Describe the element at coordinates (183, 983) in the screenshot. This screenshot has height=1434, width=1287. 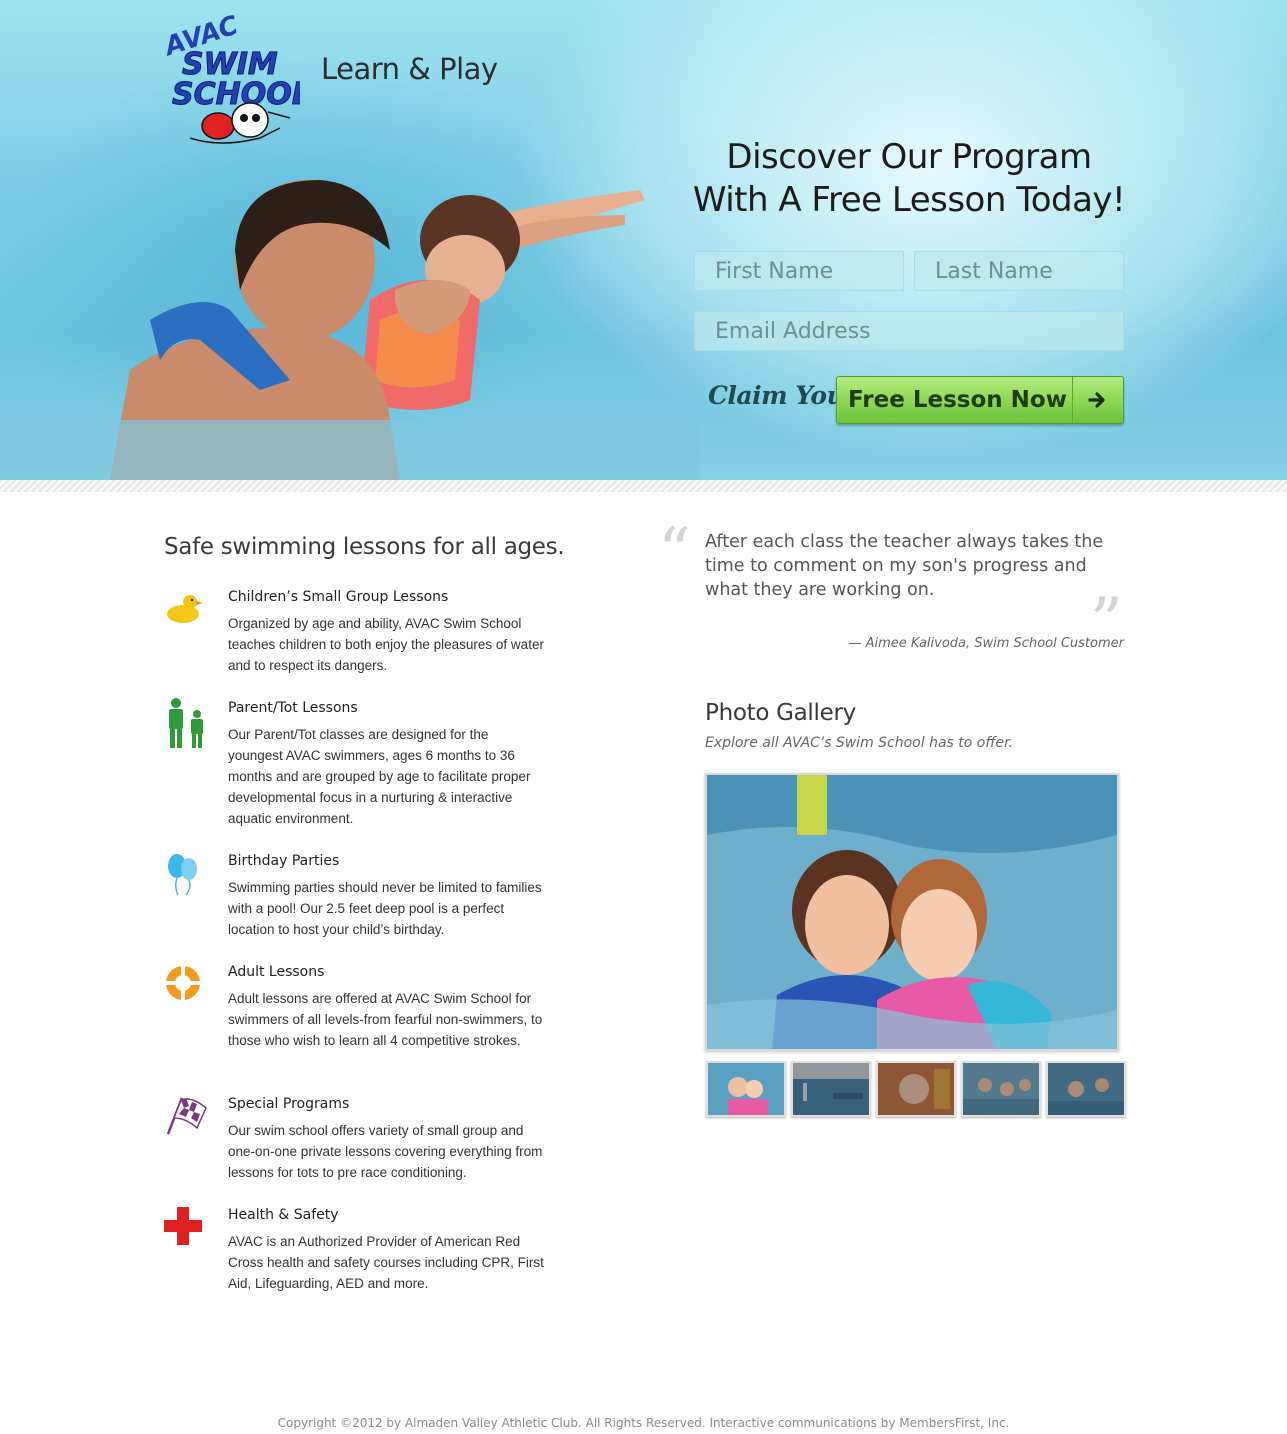
I see `life-ring-icon` at that location.